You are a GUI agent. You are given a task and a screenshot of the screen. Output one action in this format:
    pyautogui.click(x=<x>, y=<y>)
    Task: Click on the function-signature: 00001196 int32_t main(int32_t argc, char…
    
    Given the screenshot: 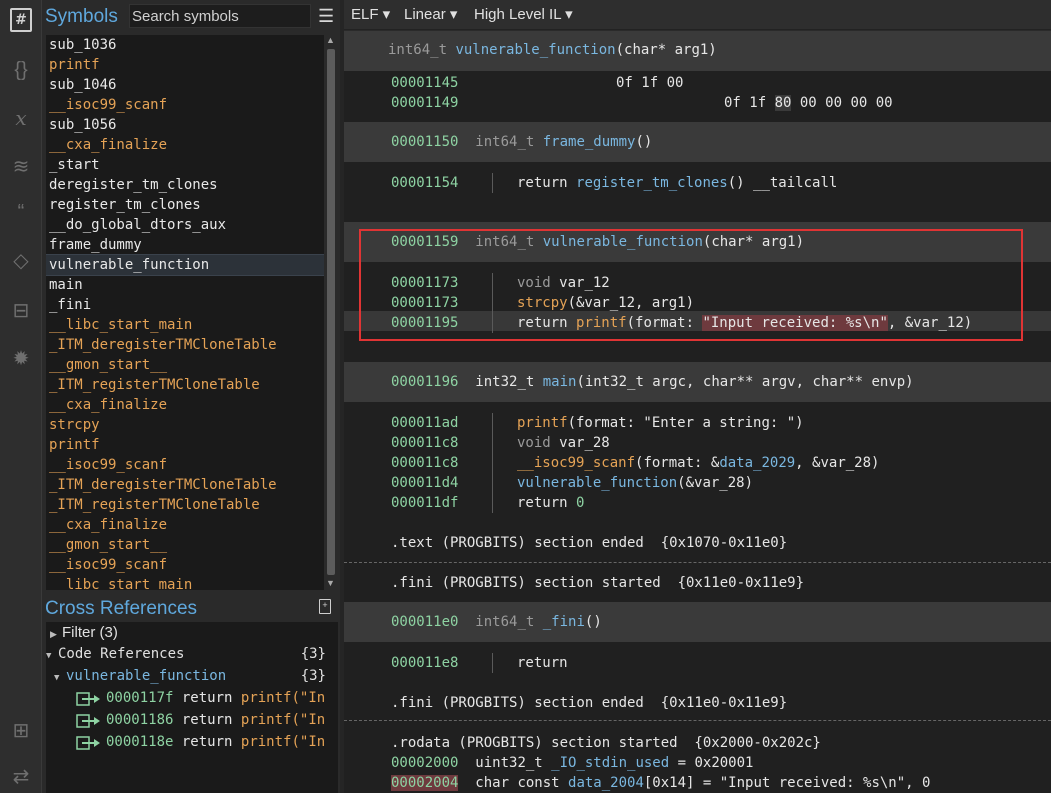 What is the action you would take?
    pyautogui.click(x=652, y=382)
    